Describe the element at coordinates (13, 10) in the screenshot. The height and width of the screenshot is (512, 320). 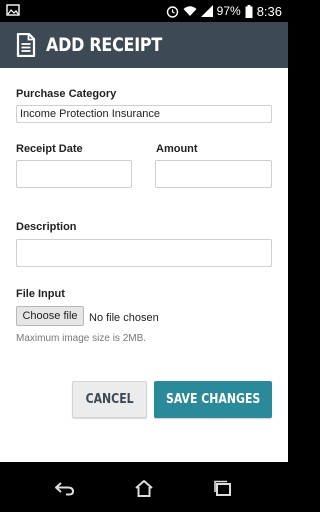
I see `image-notification-icon` at that location.